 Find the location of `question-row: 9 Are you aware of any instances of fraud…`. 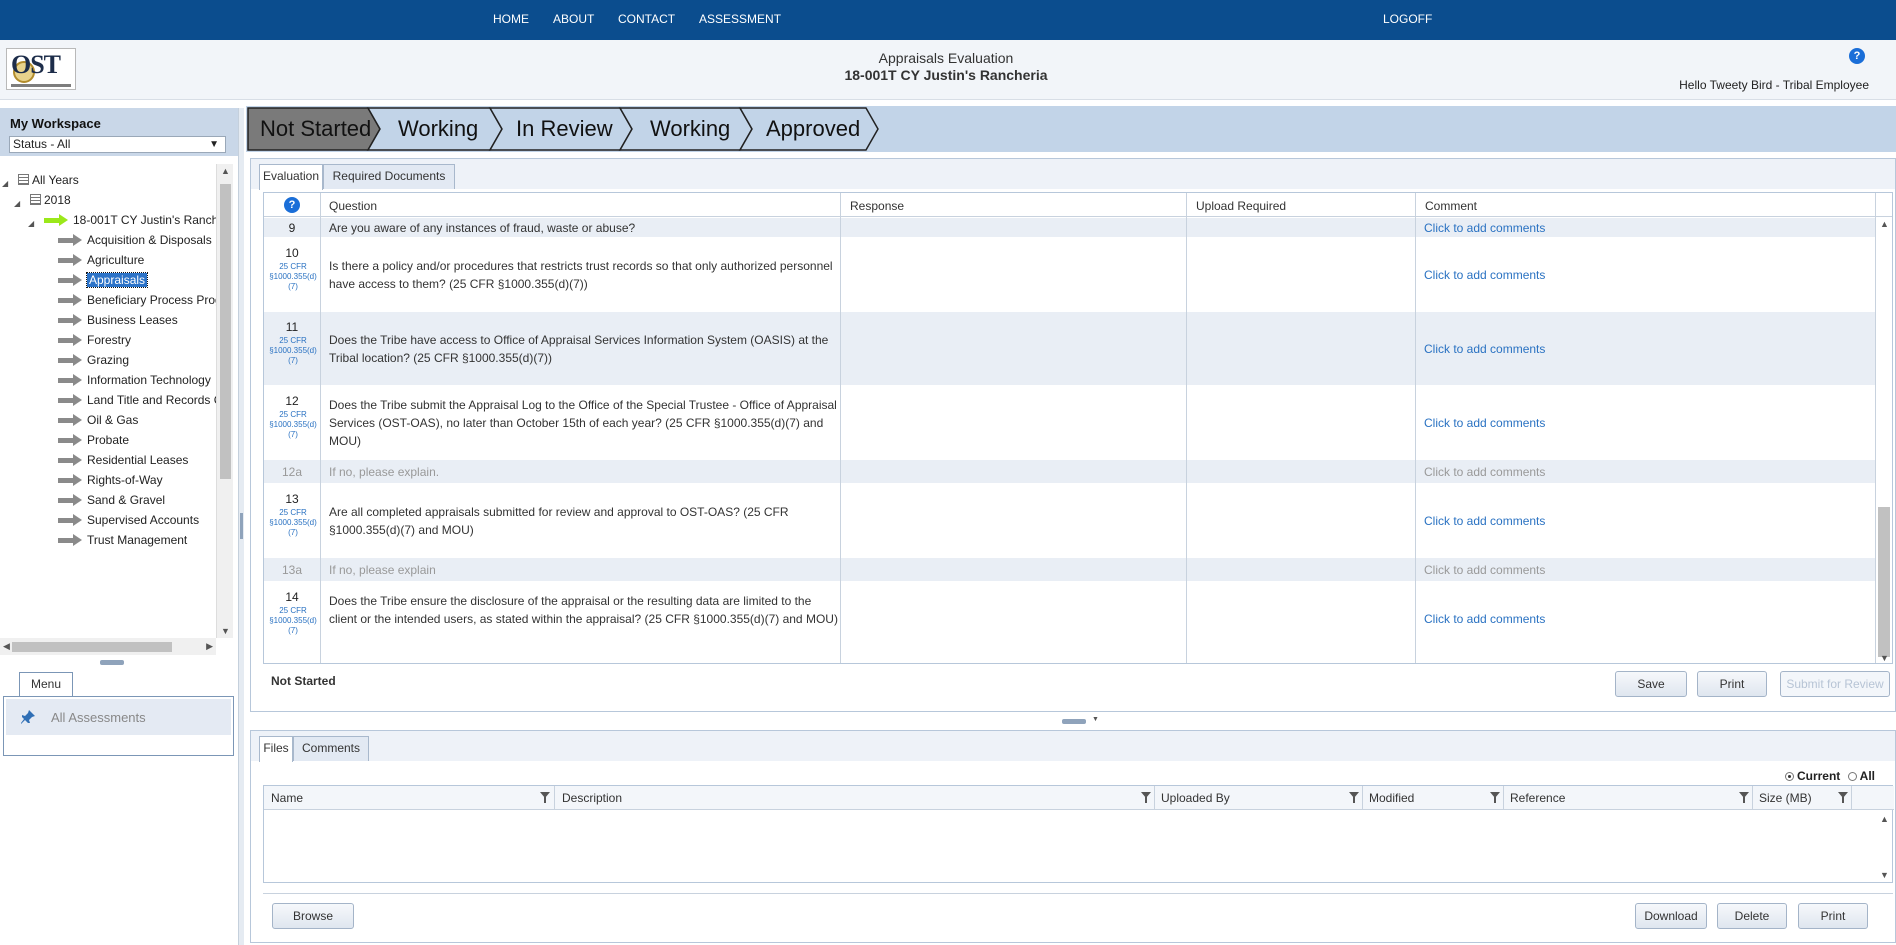

question-row: 9 Are you aware of any instances of fraud… is located at coordinates (1070, 228).